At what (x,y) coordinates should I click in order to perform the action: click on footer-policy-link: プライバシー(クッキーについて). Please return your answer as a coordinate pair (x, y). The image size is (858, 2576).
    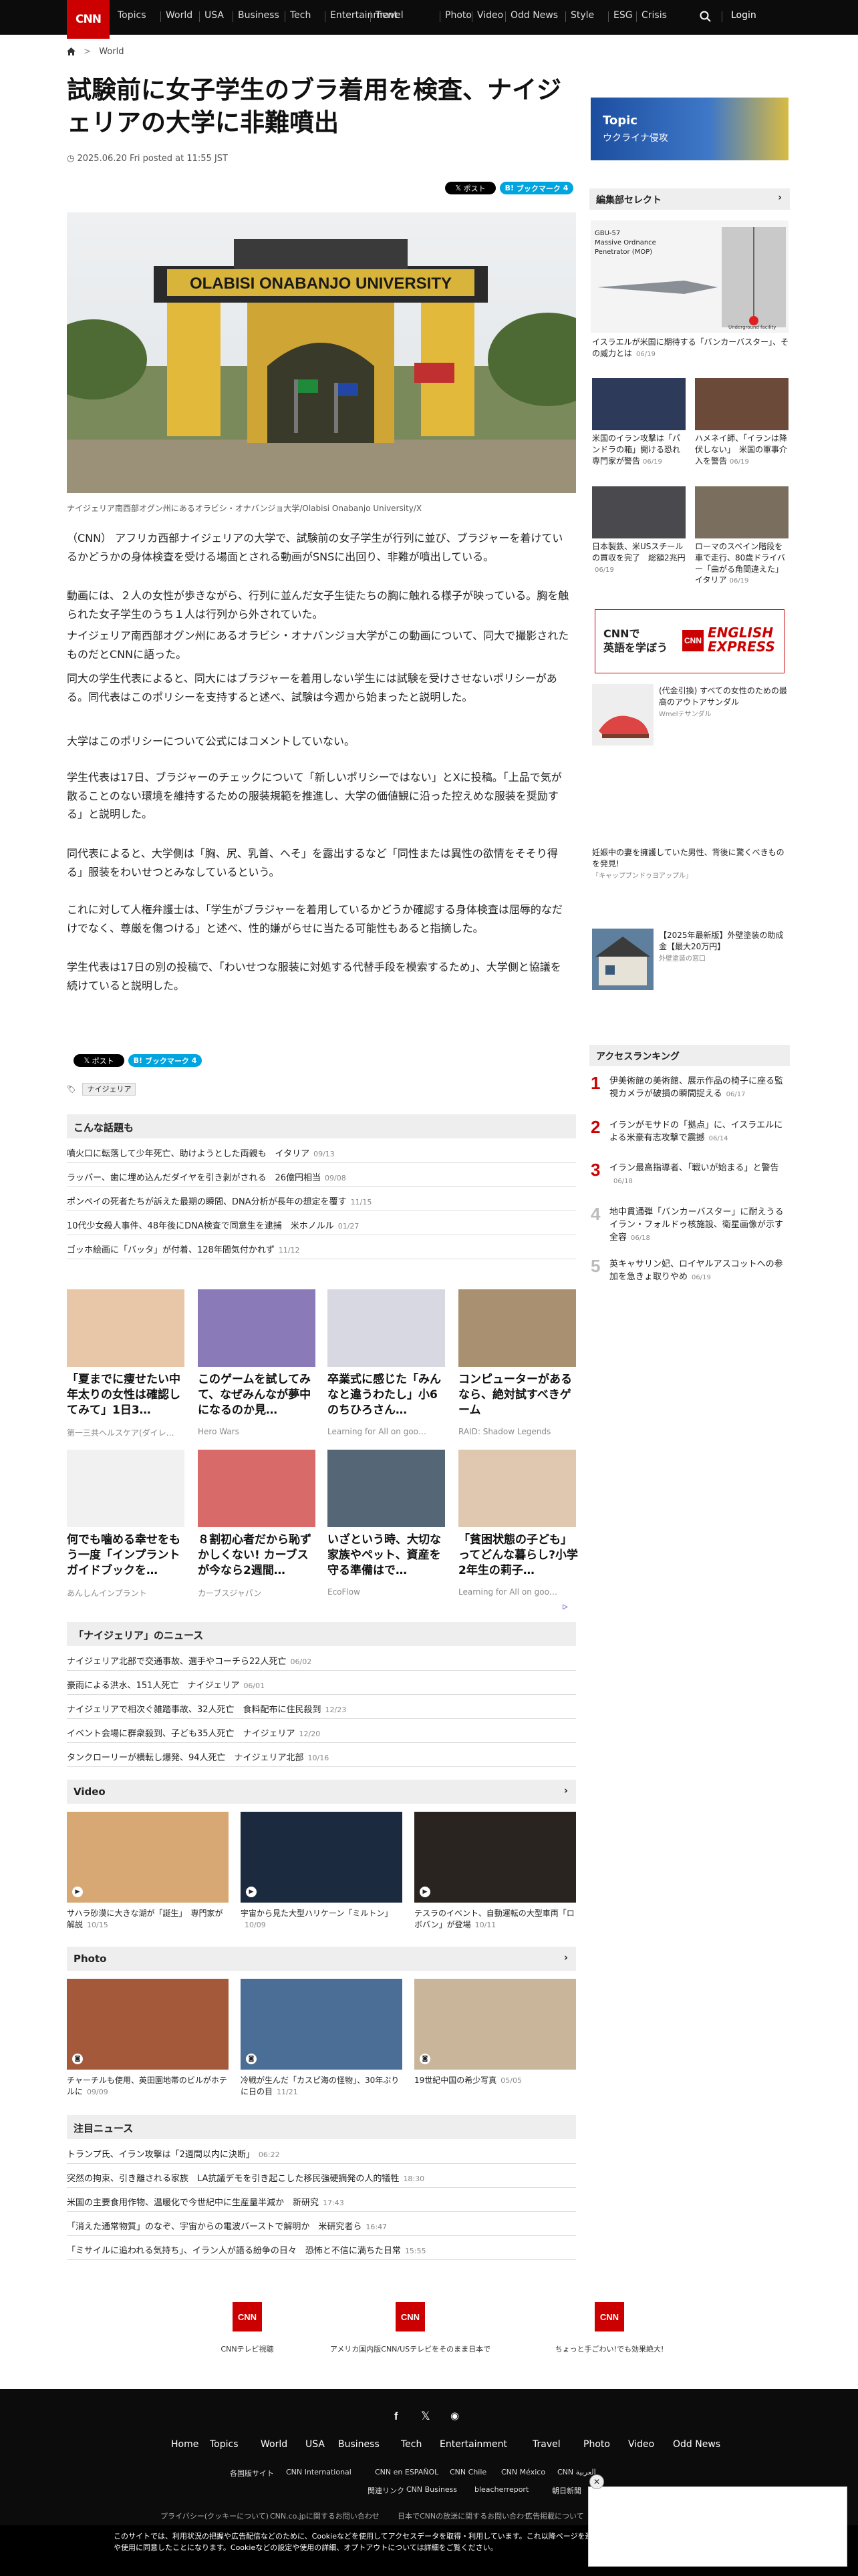
    Looking at the image, I should click on (214, 2516).